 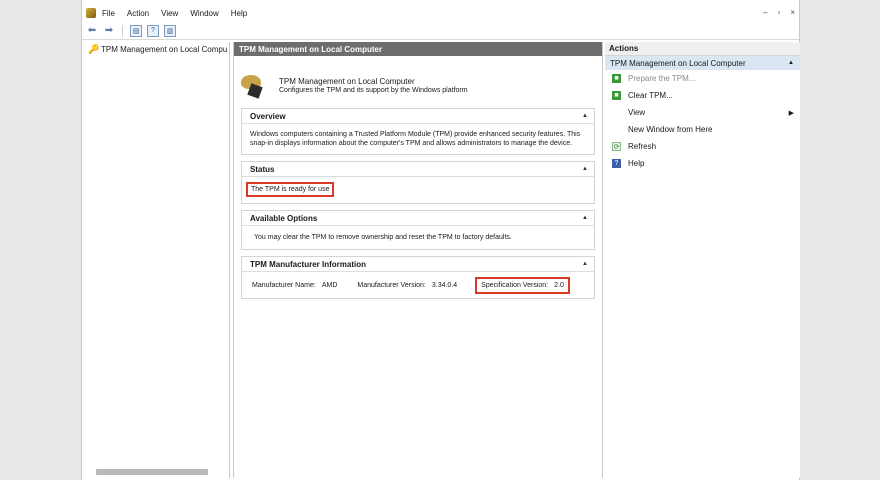 I want to click on tree-item-tpm-management: 🔑 TPM Management on Local Compu, so click(x=156, y=49).